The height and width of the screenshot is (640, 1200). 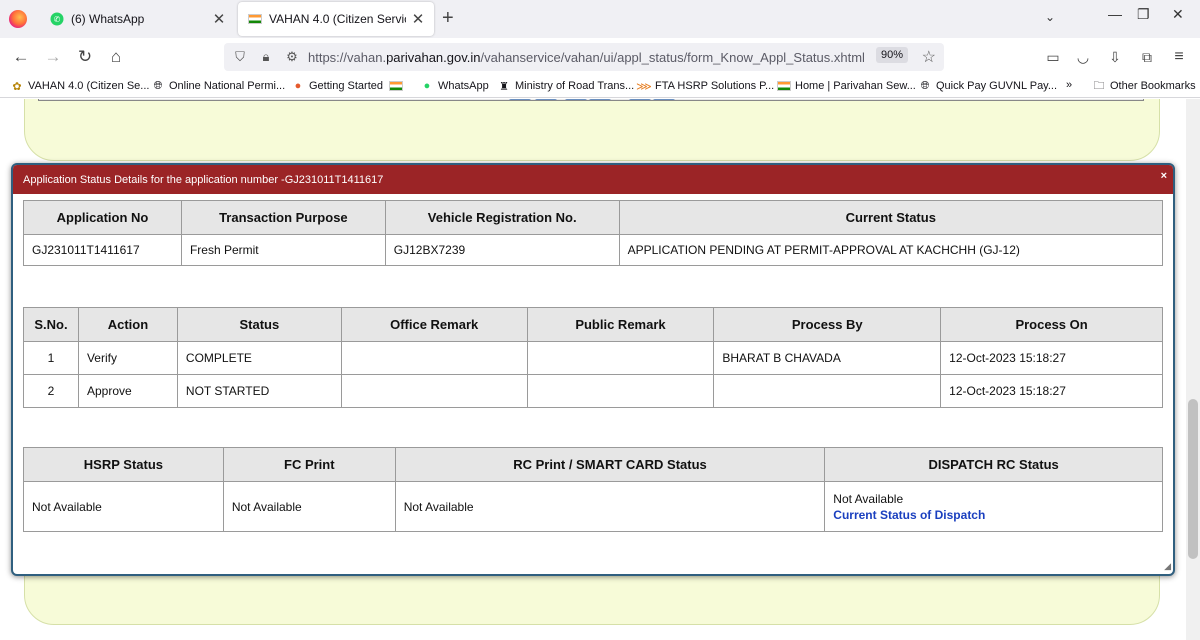 What do you see at coordinates (993, 506) in the screenshot?
I see `dispatch-rc-cell: Not Available Current Status of Dispatch` at bounding box center [993, 506].